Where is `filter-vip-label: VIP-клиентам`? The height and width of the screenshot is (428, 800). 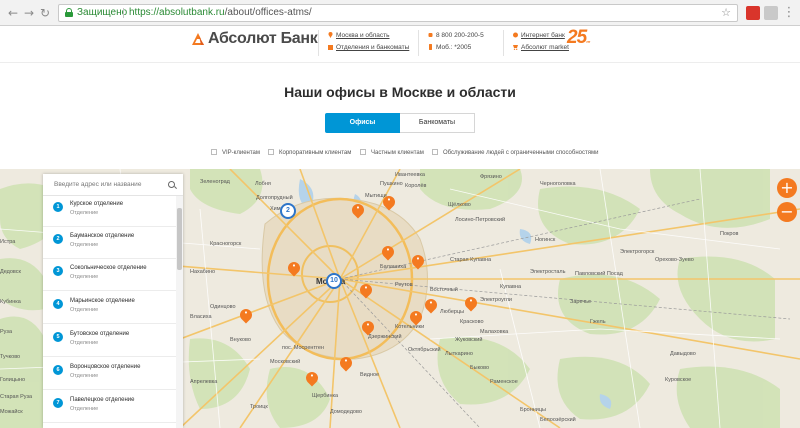 filter-vip-label: VIP-клиентам is located at coordinates (241, 153).